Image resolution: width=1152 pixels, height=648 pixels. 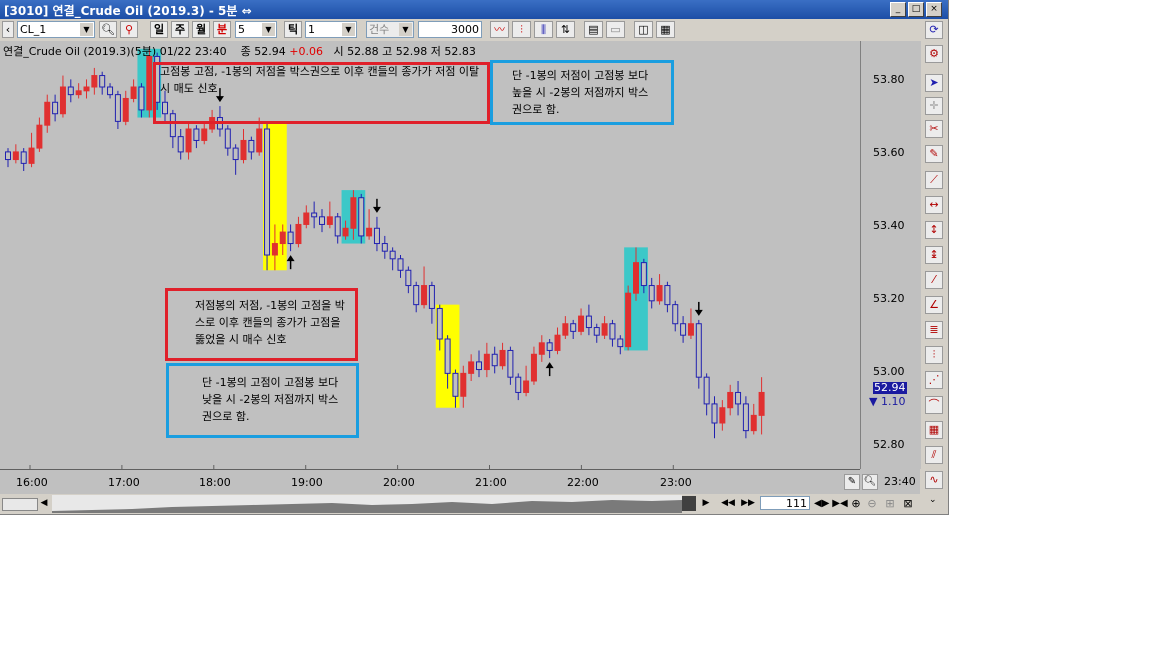 What do you see at coordinates (934, 205) in the screenshot?
I see `horizontal-line-icon: ↔` at bounding box center [934, 205].